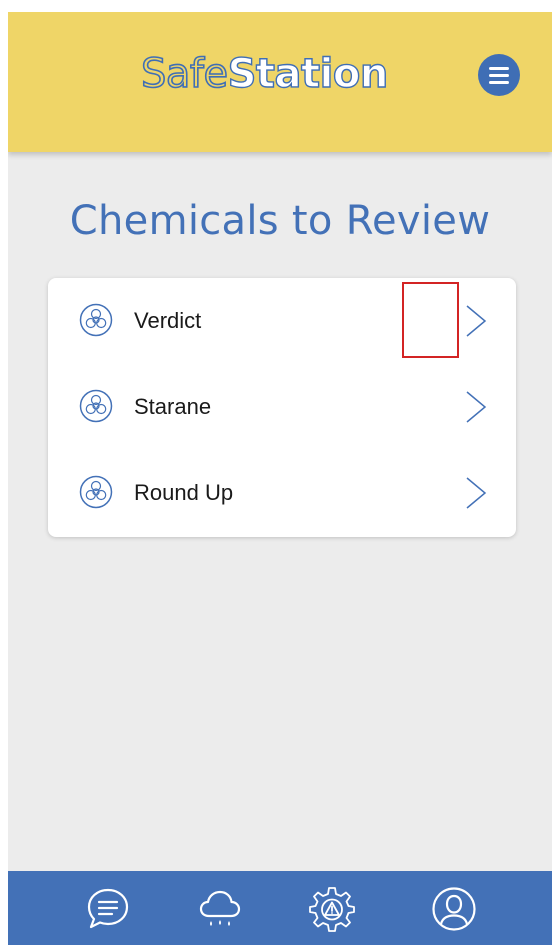  Describe the element at coordinates (184, 74) in the screenshot. I see `logo-safe-text: Safe` at that location.